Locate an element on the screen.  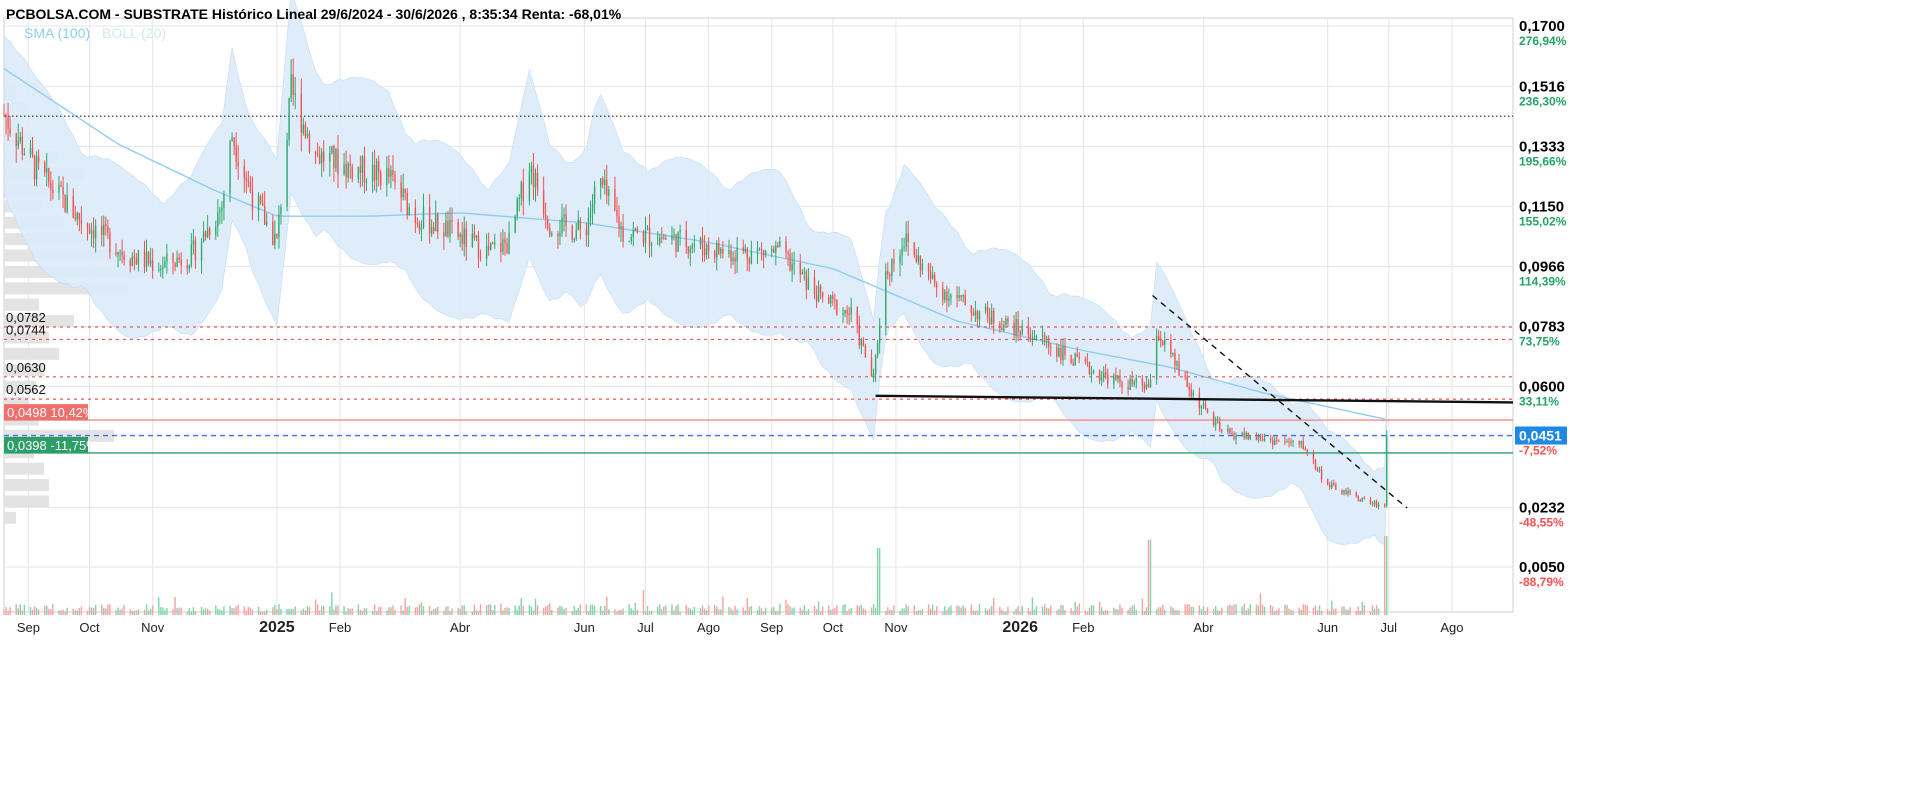
x-tick-label: 2025 is located at coordinates (277, 627).